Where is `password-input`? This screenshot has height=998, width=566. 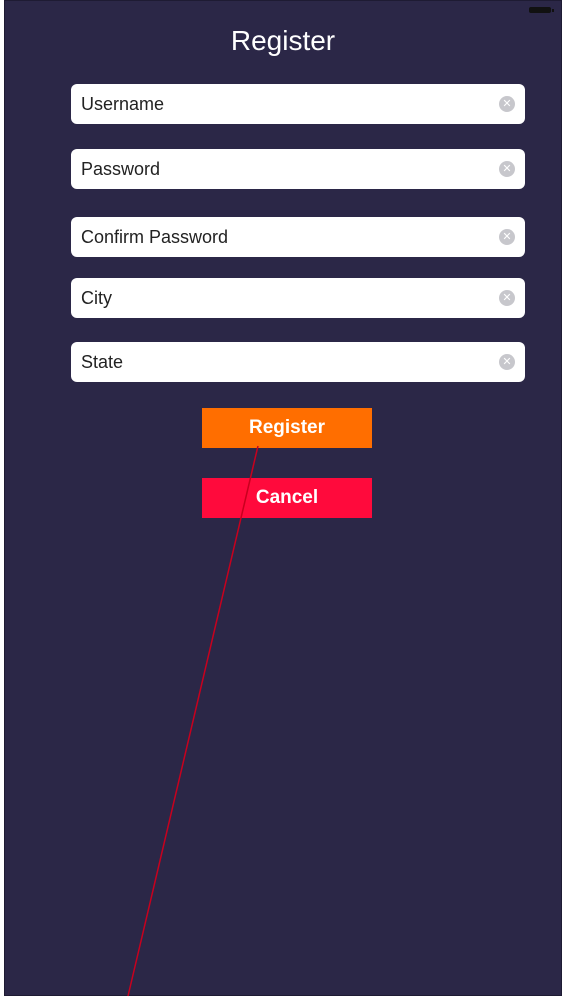 password-input is located at coordinates (281, 169).